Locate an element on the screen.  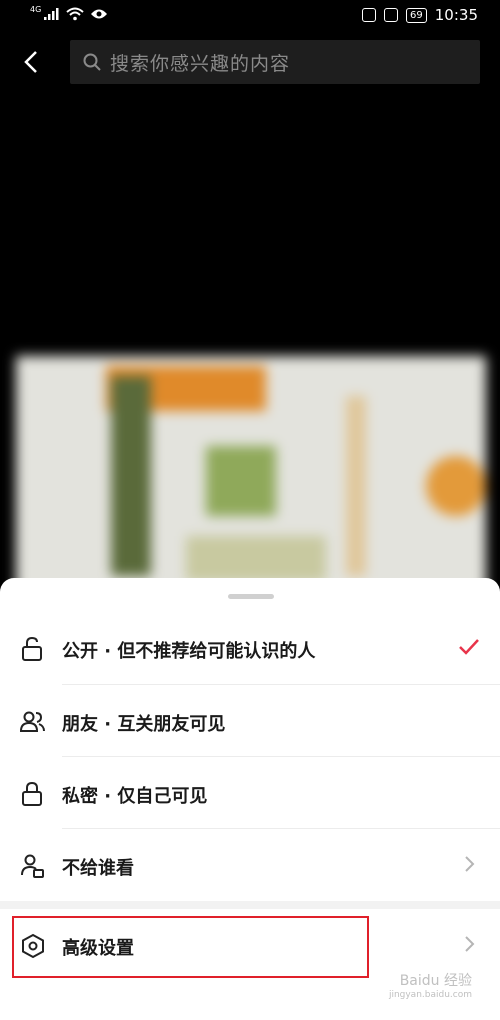
option-hide-from: 不给谁看 is located at coordinates (250, 865).